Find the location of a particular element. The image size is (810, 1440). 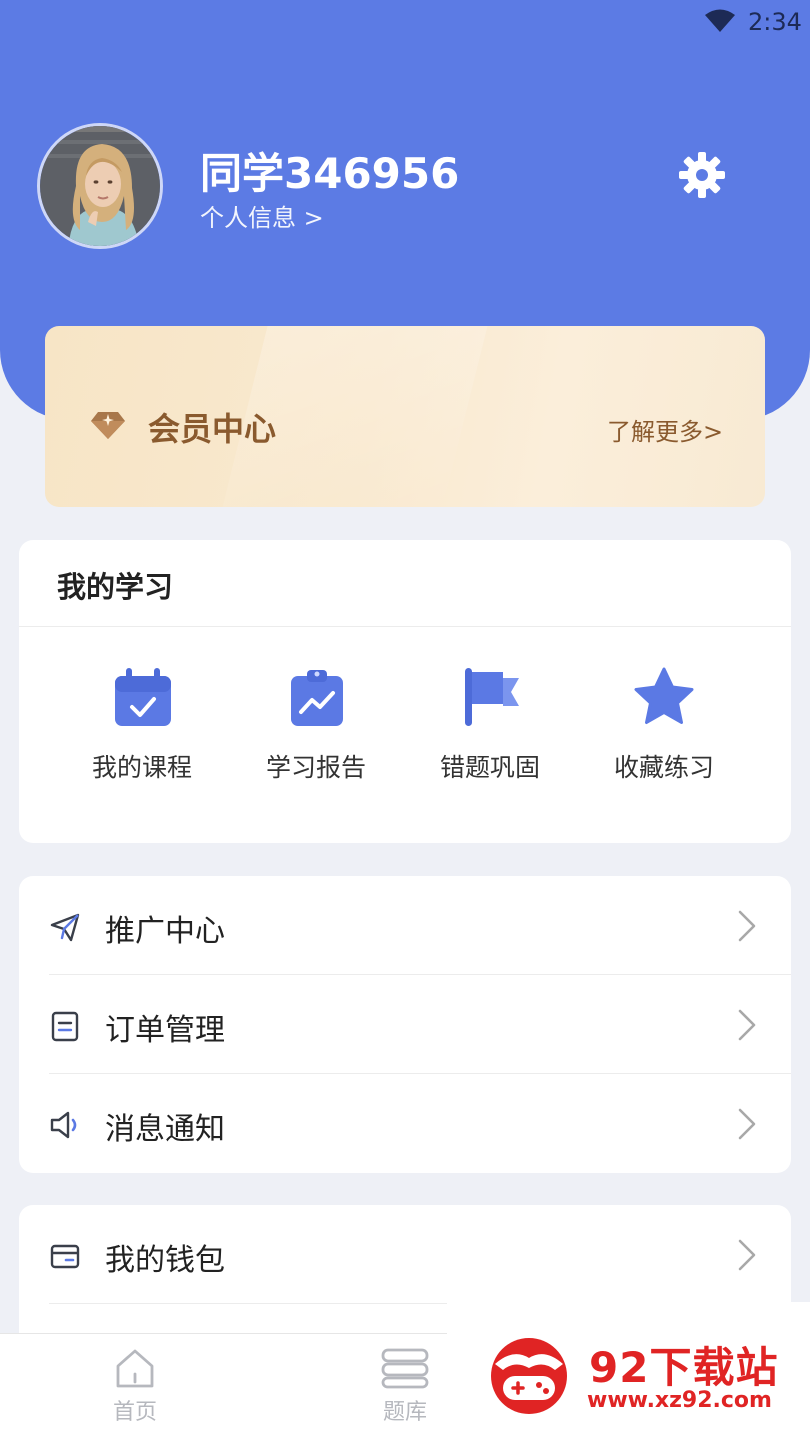

nav-tab-home: 首页 is located at coordinates (135, 1386).